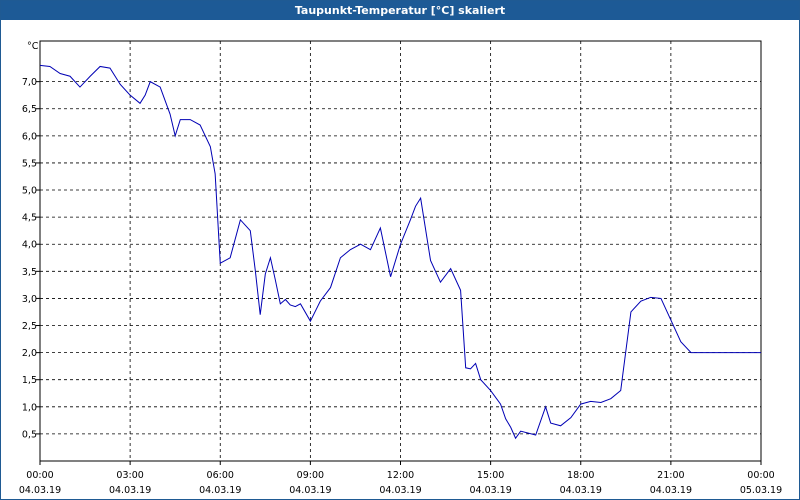 The height and width of the screenshot is (500, 800). Describe the element at coordinates (29, 434) in the screenshot. I see `y-tick-label: 0,5` at that location.